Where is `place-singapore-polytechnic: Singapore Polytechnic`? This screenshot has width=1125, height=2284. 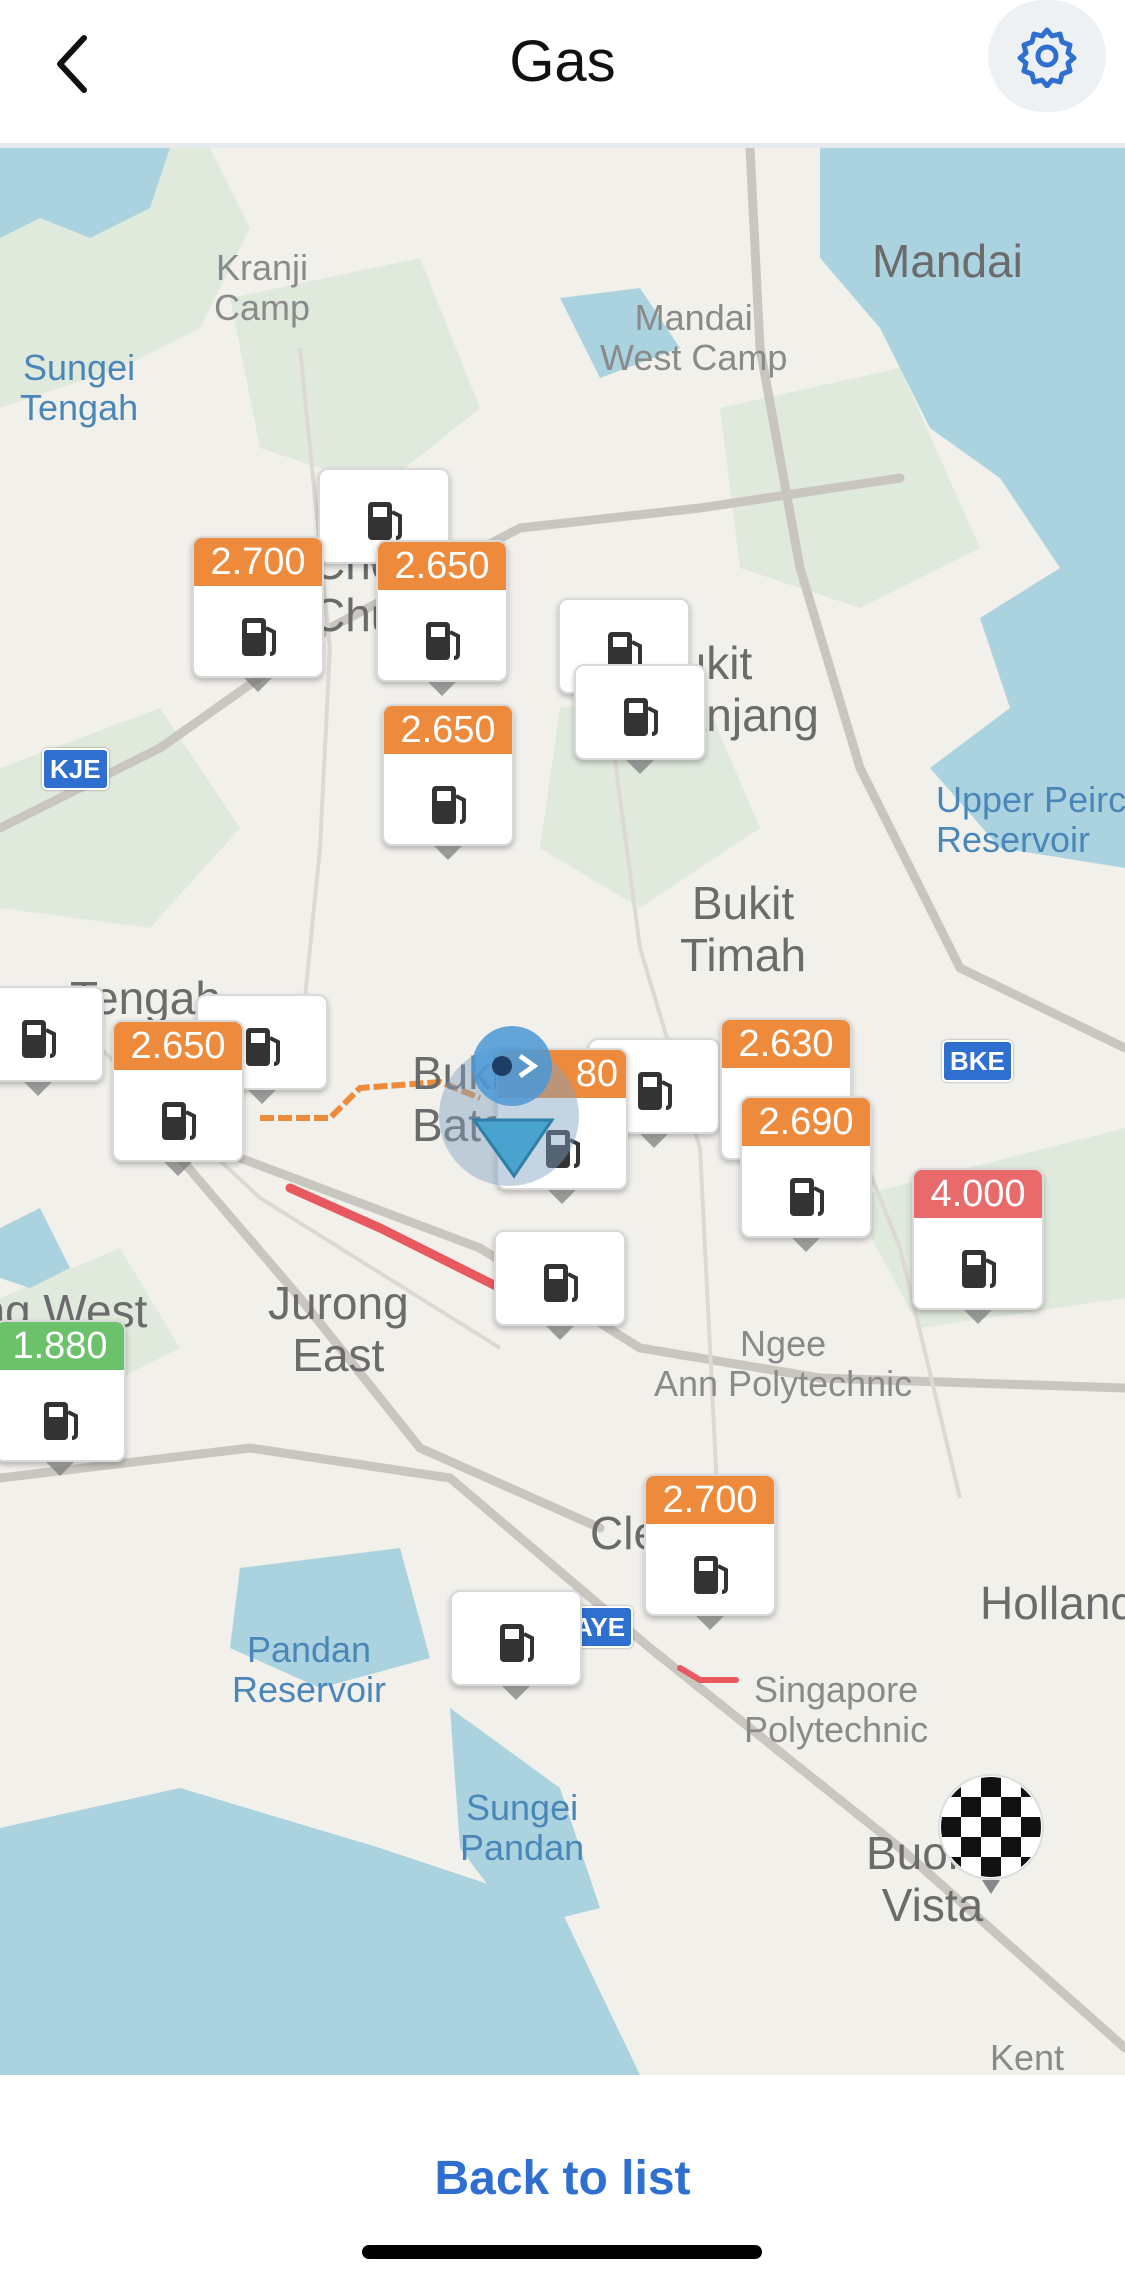
place-singapore-polytechnic: Singapore Polytechnic is located at coordinates (836, 1710).